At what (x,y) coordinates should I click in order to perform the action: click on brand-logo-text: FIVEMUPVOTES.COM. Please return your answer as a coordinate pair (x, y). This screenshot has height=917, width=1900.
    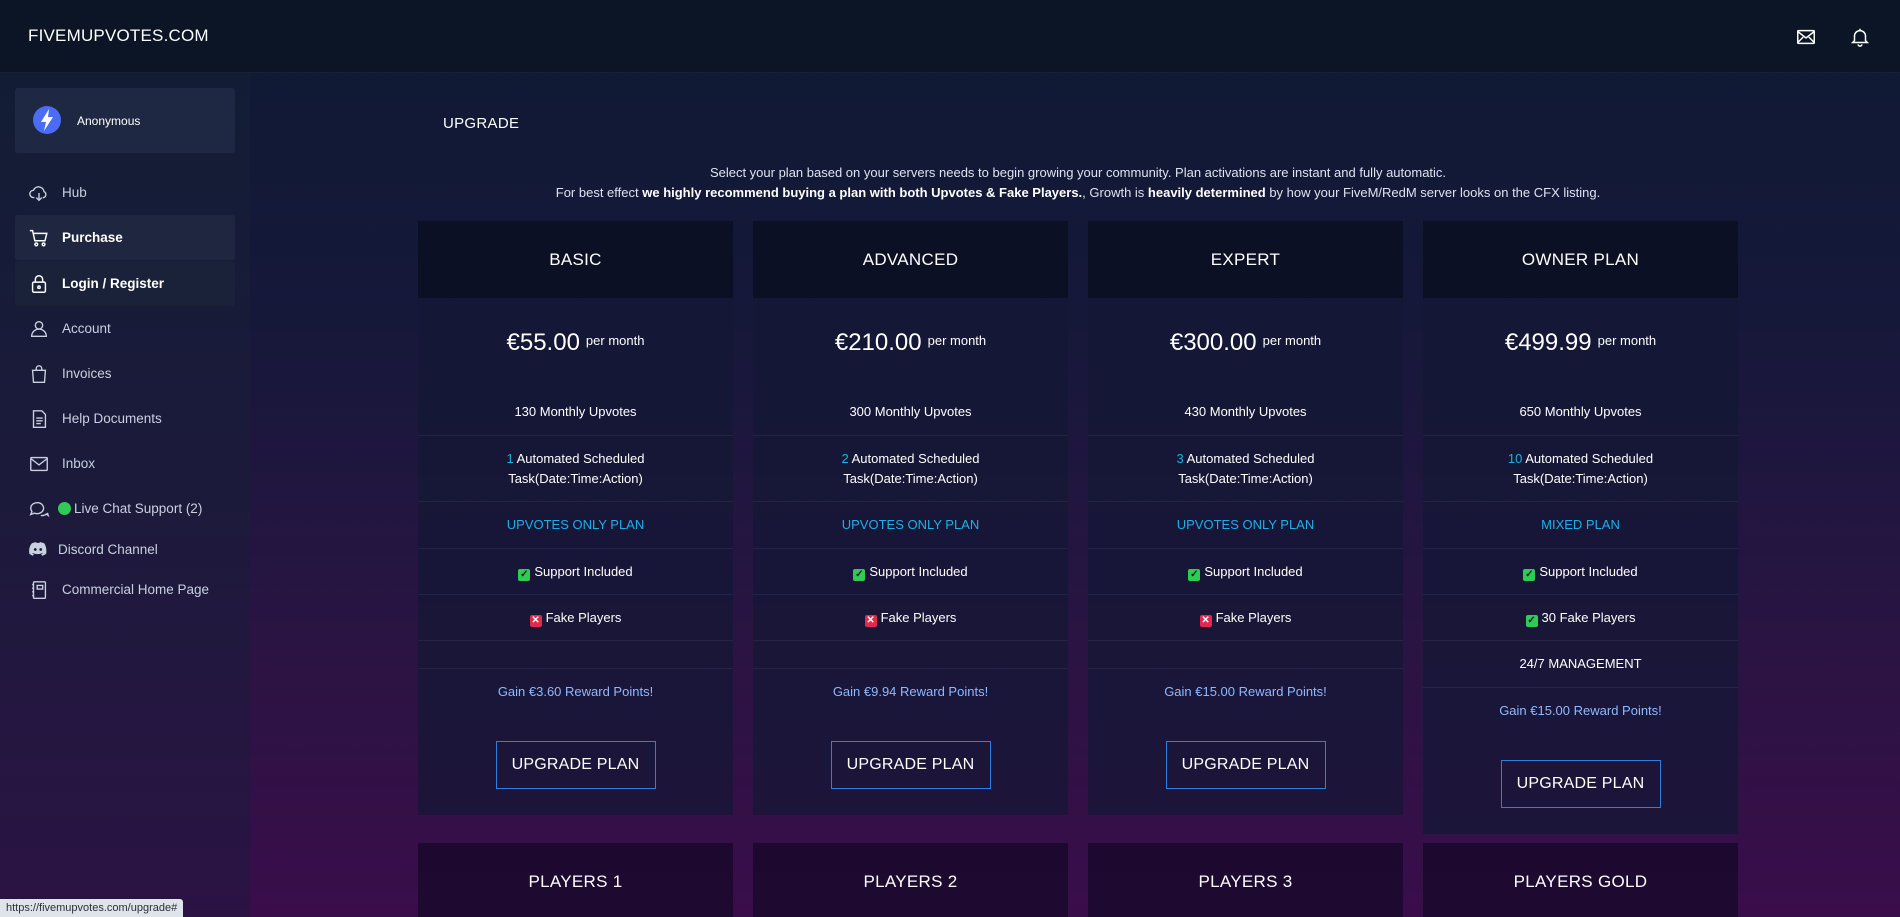
    Looking at the image, I should click on (118, 36).